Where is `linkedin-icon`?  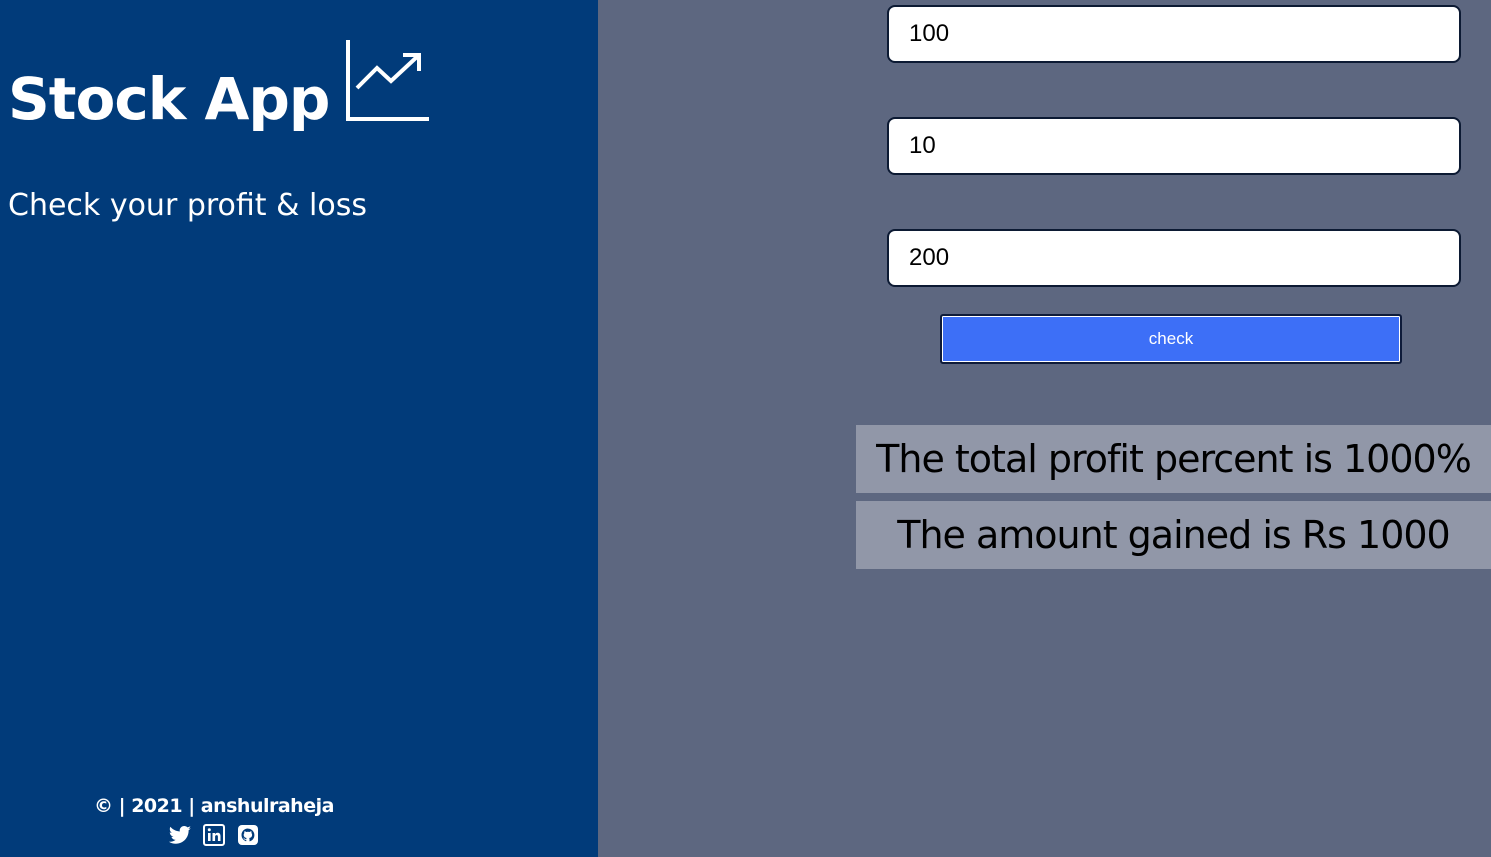 linkedin-icon is located at coordinates (214, 835).